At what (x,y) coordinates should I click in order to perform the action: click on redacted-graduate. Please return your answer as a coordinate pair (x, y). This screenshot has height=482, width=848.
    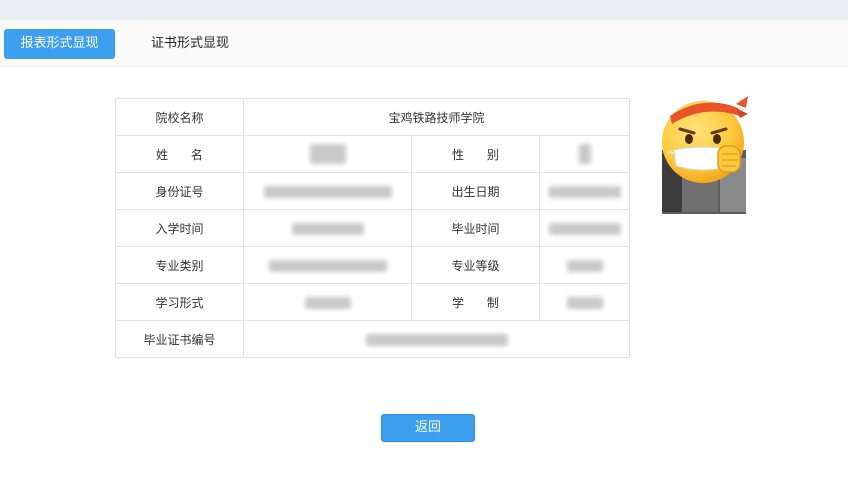
    Looking at the image, I should click on (584, 228).